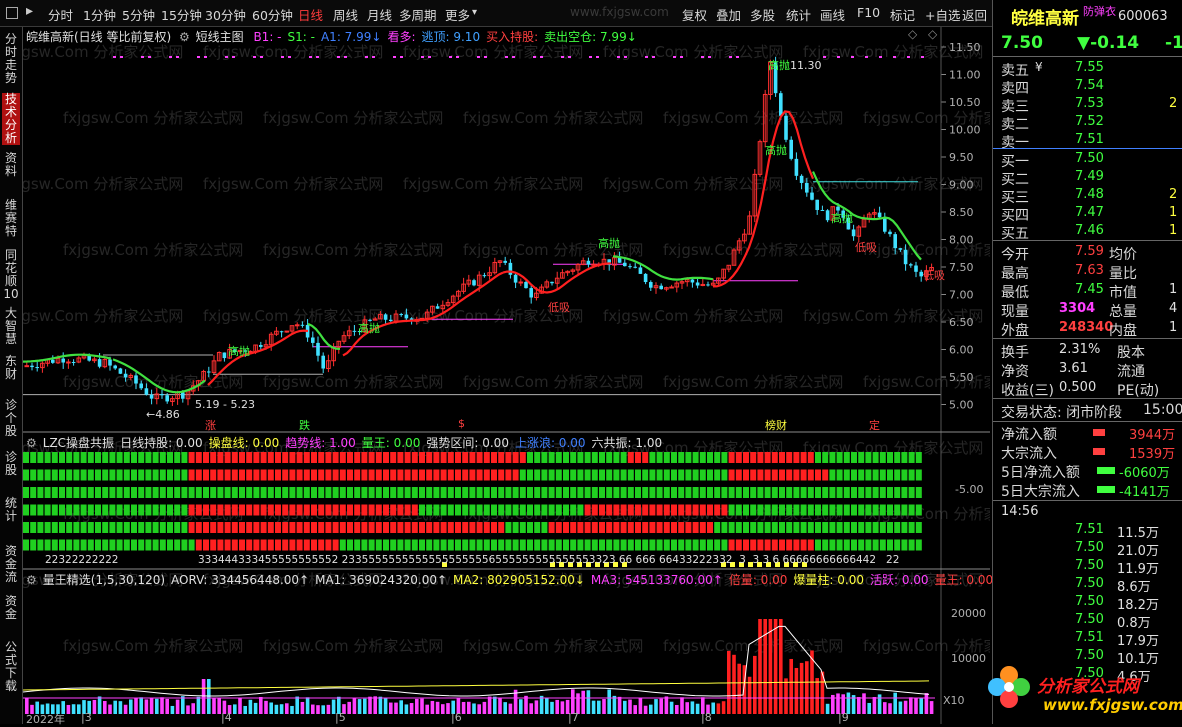  What do you see at coordinates (177, 57) in the screenshot?
I see `signal-dot` at bounding box center [177, 57].